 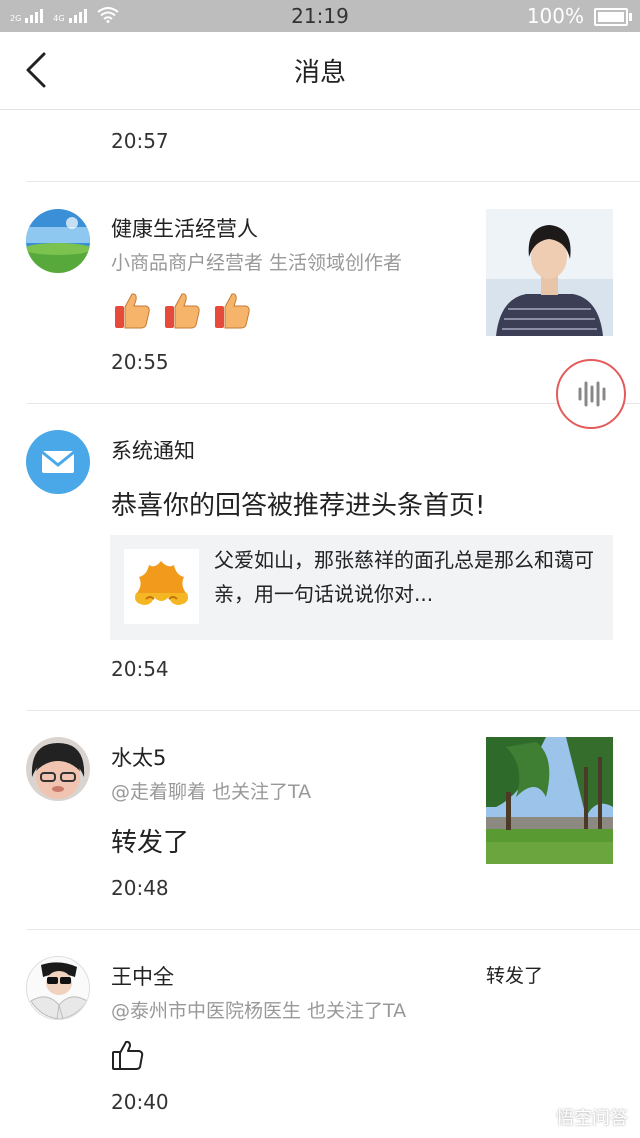 What do you see at coordinates (140, 1102) in the screenshot?
I see `message-time: 20:40` at bounding box center [140, 1102].